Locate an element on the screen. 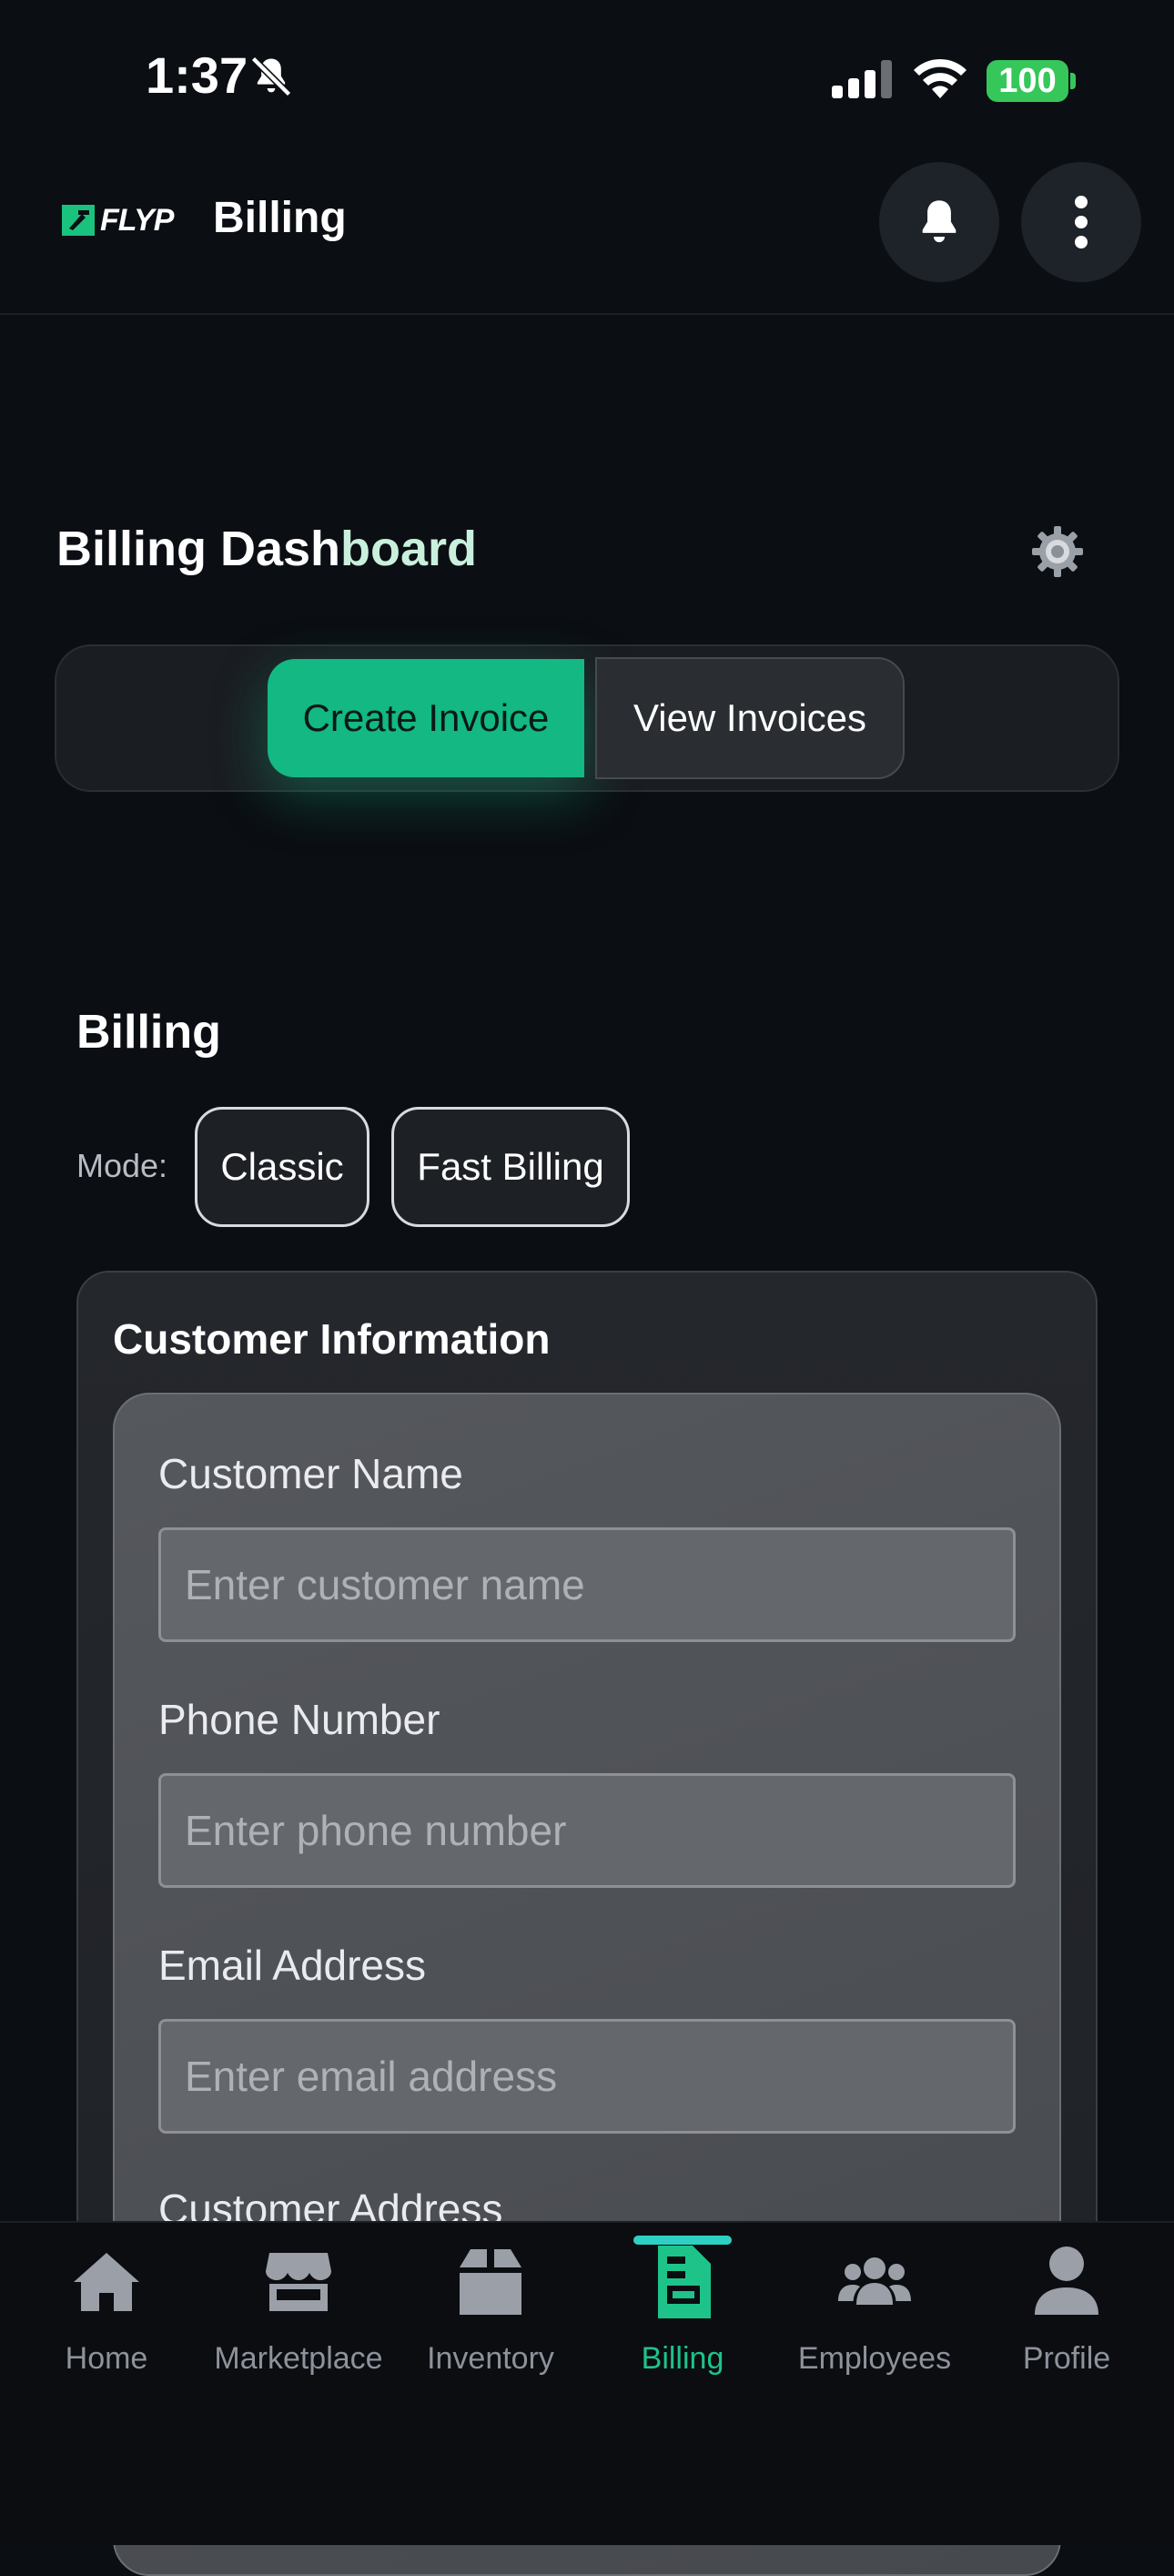  page-title: Billing is located at coordinates (280, 218).